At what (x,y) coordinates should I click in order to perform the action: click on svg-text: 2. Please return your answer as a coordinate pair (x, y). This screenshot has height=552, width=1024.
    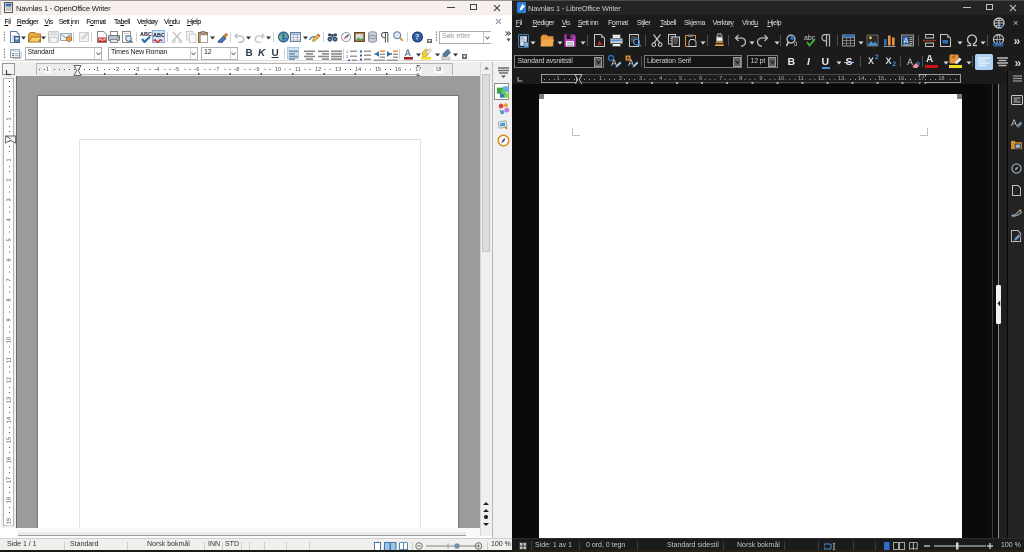
    Looking at the image, I should click on (347, 56).